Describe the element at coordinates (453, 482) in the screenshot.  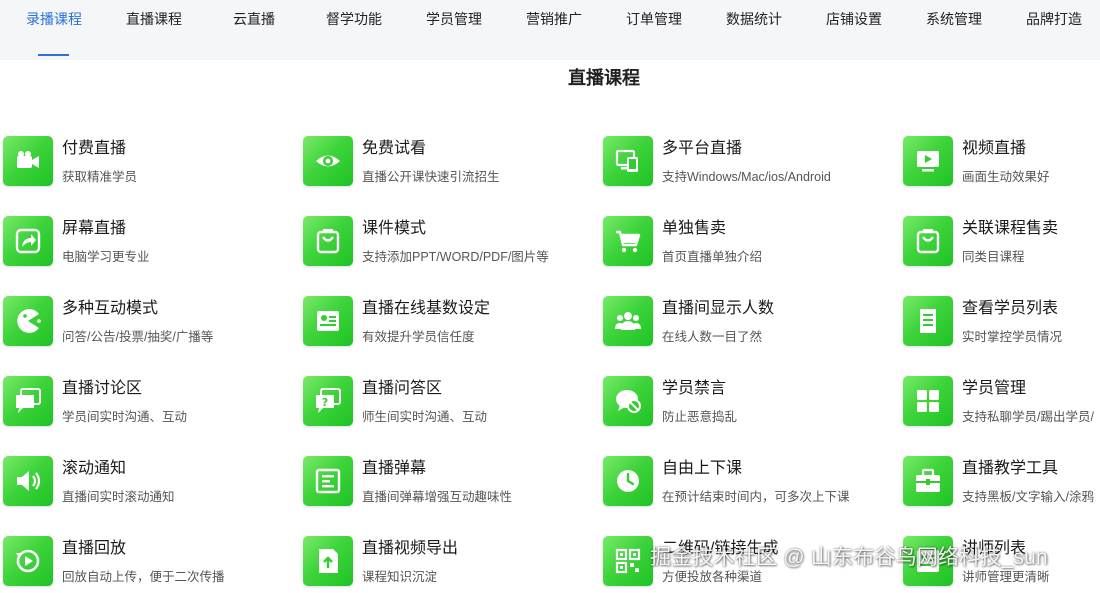
I see `feature-item: 直播弹幕直播间弹幕增强互动趣味性` at that location.